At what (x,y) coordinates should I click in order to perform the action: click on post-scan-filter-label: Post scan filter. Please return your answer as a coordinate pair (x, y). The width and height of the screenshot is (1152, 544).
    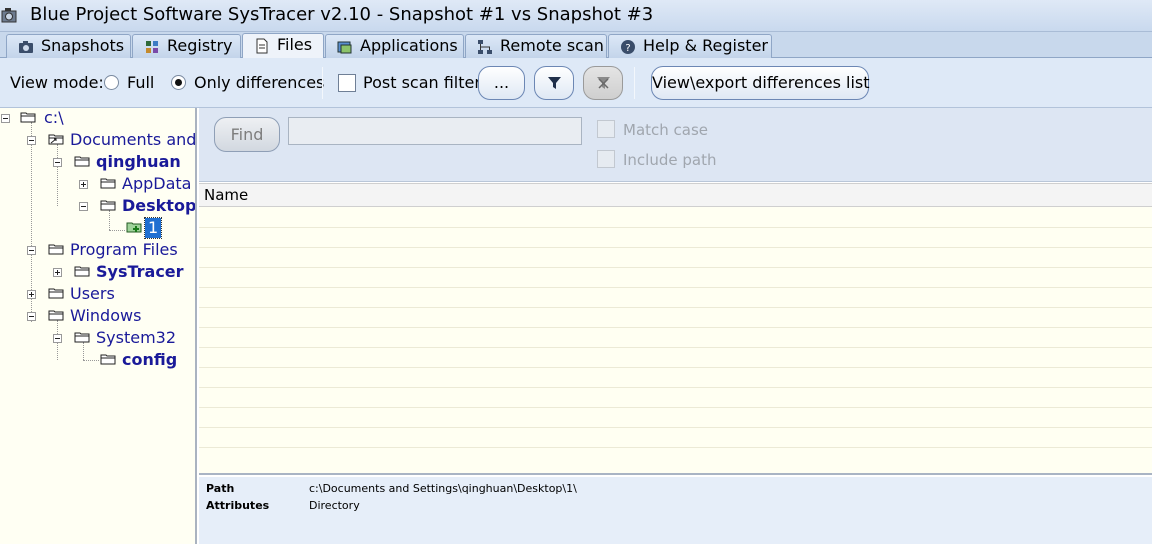
    Looking at the image, I should click on (422, 82).